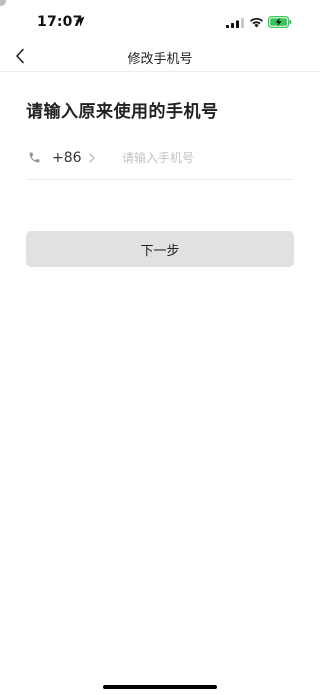  I want to click on page-heading: 请输入原来使用的手机号, so click(122, 112).